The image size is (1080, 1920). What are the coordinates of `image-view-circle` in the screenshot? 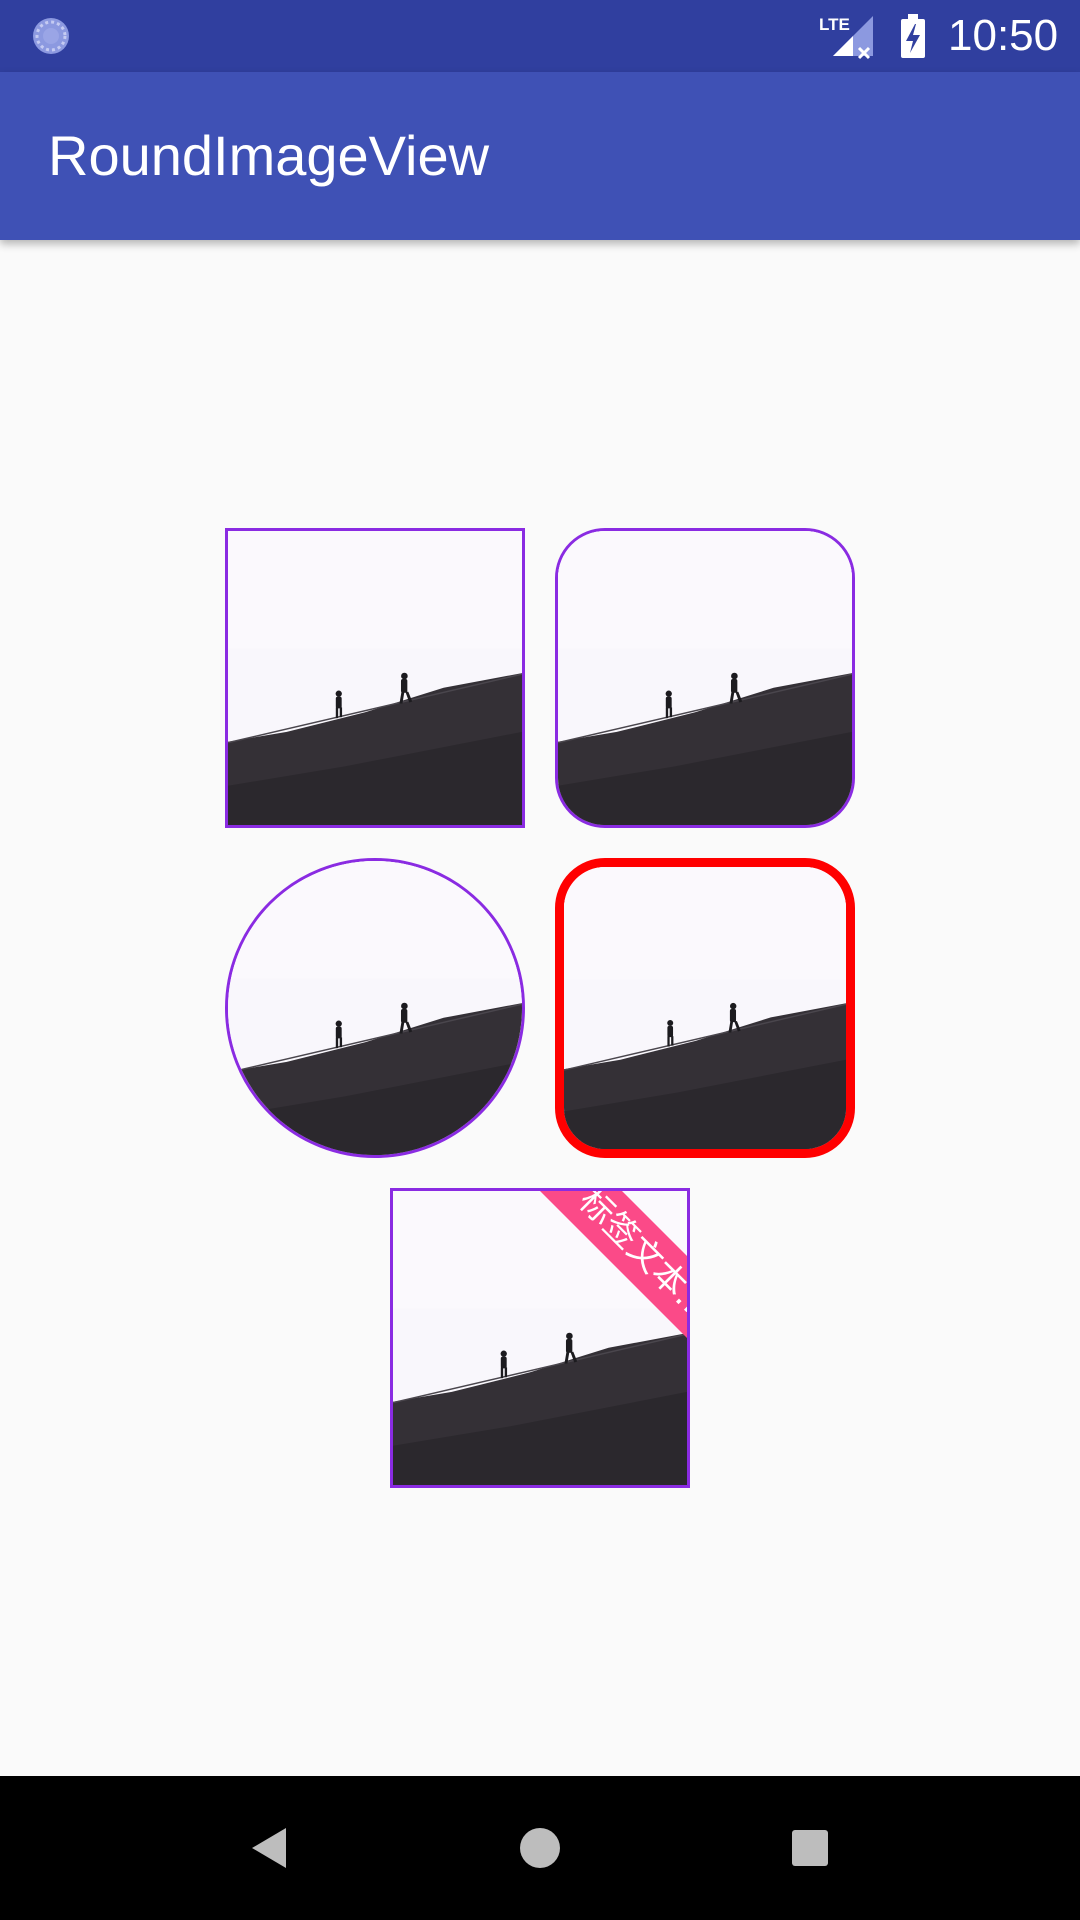 It's located at (375, 1008).